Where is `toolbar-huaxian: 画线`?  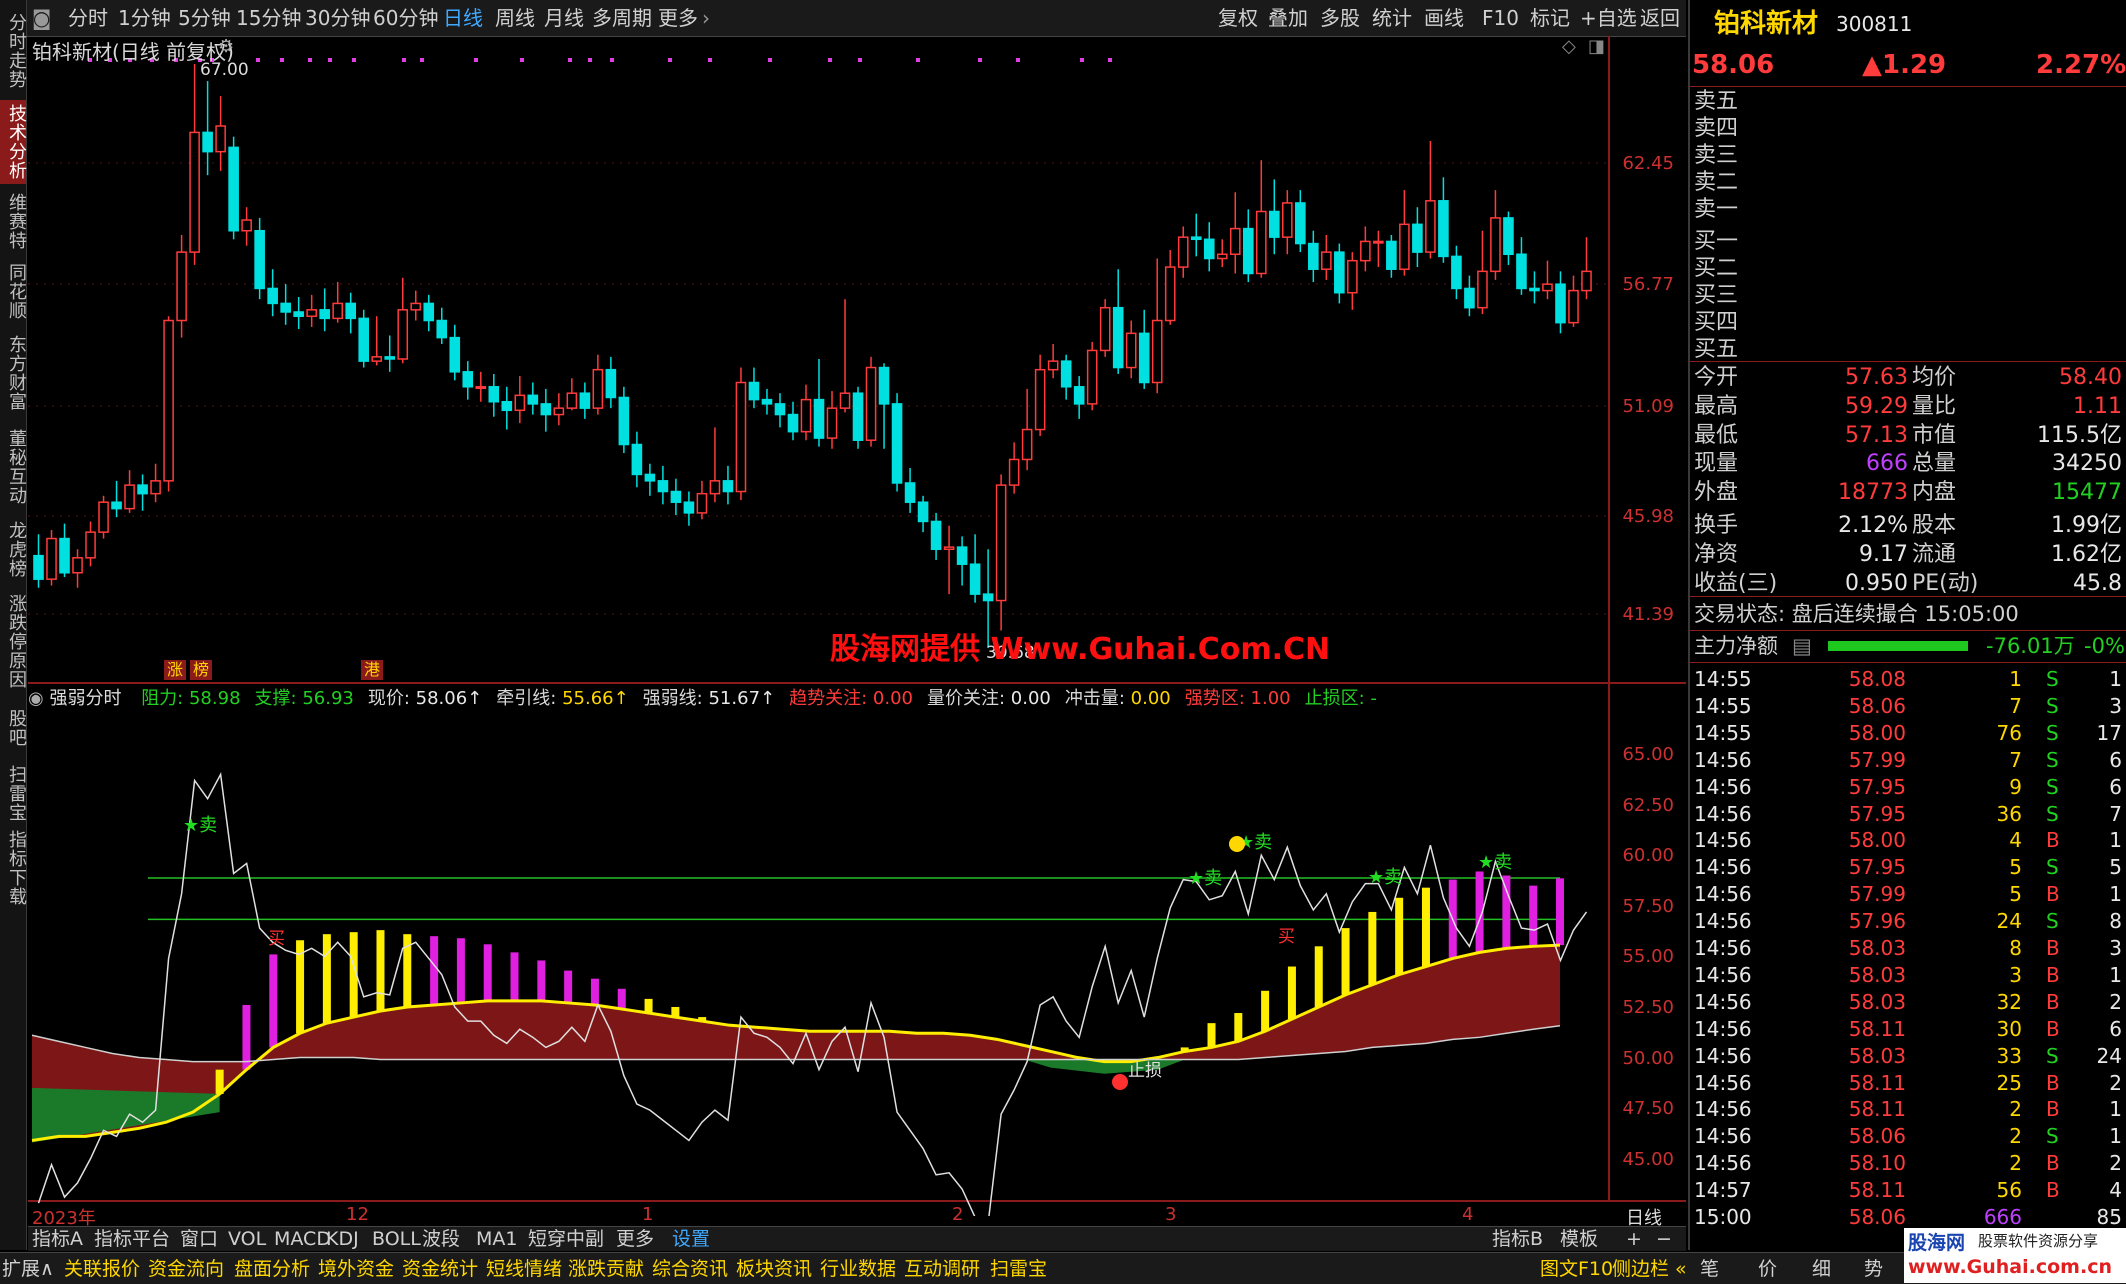
toolbar-huaxian: 画线 is located at coordinates (1444, 18).